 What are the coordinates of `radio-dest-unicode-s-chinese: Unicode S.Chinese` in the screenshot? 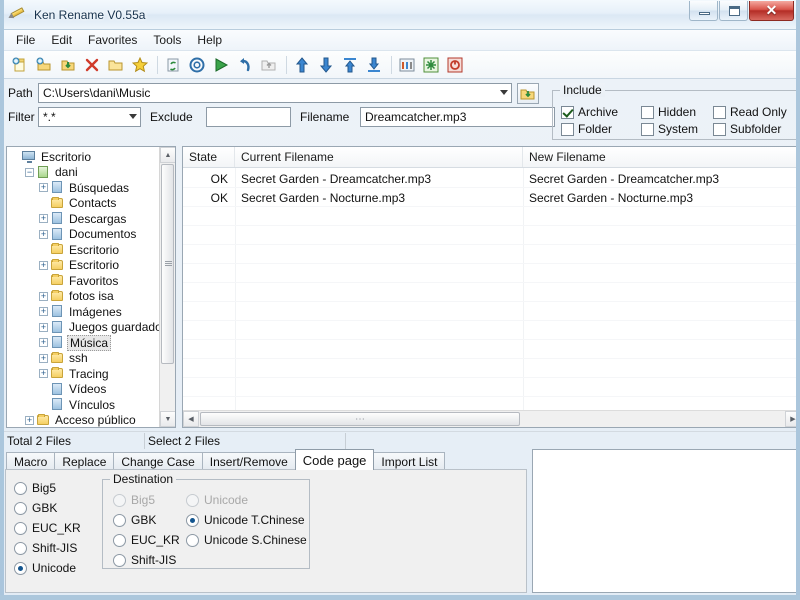 It's located at (246, 540).